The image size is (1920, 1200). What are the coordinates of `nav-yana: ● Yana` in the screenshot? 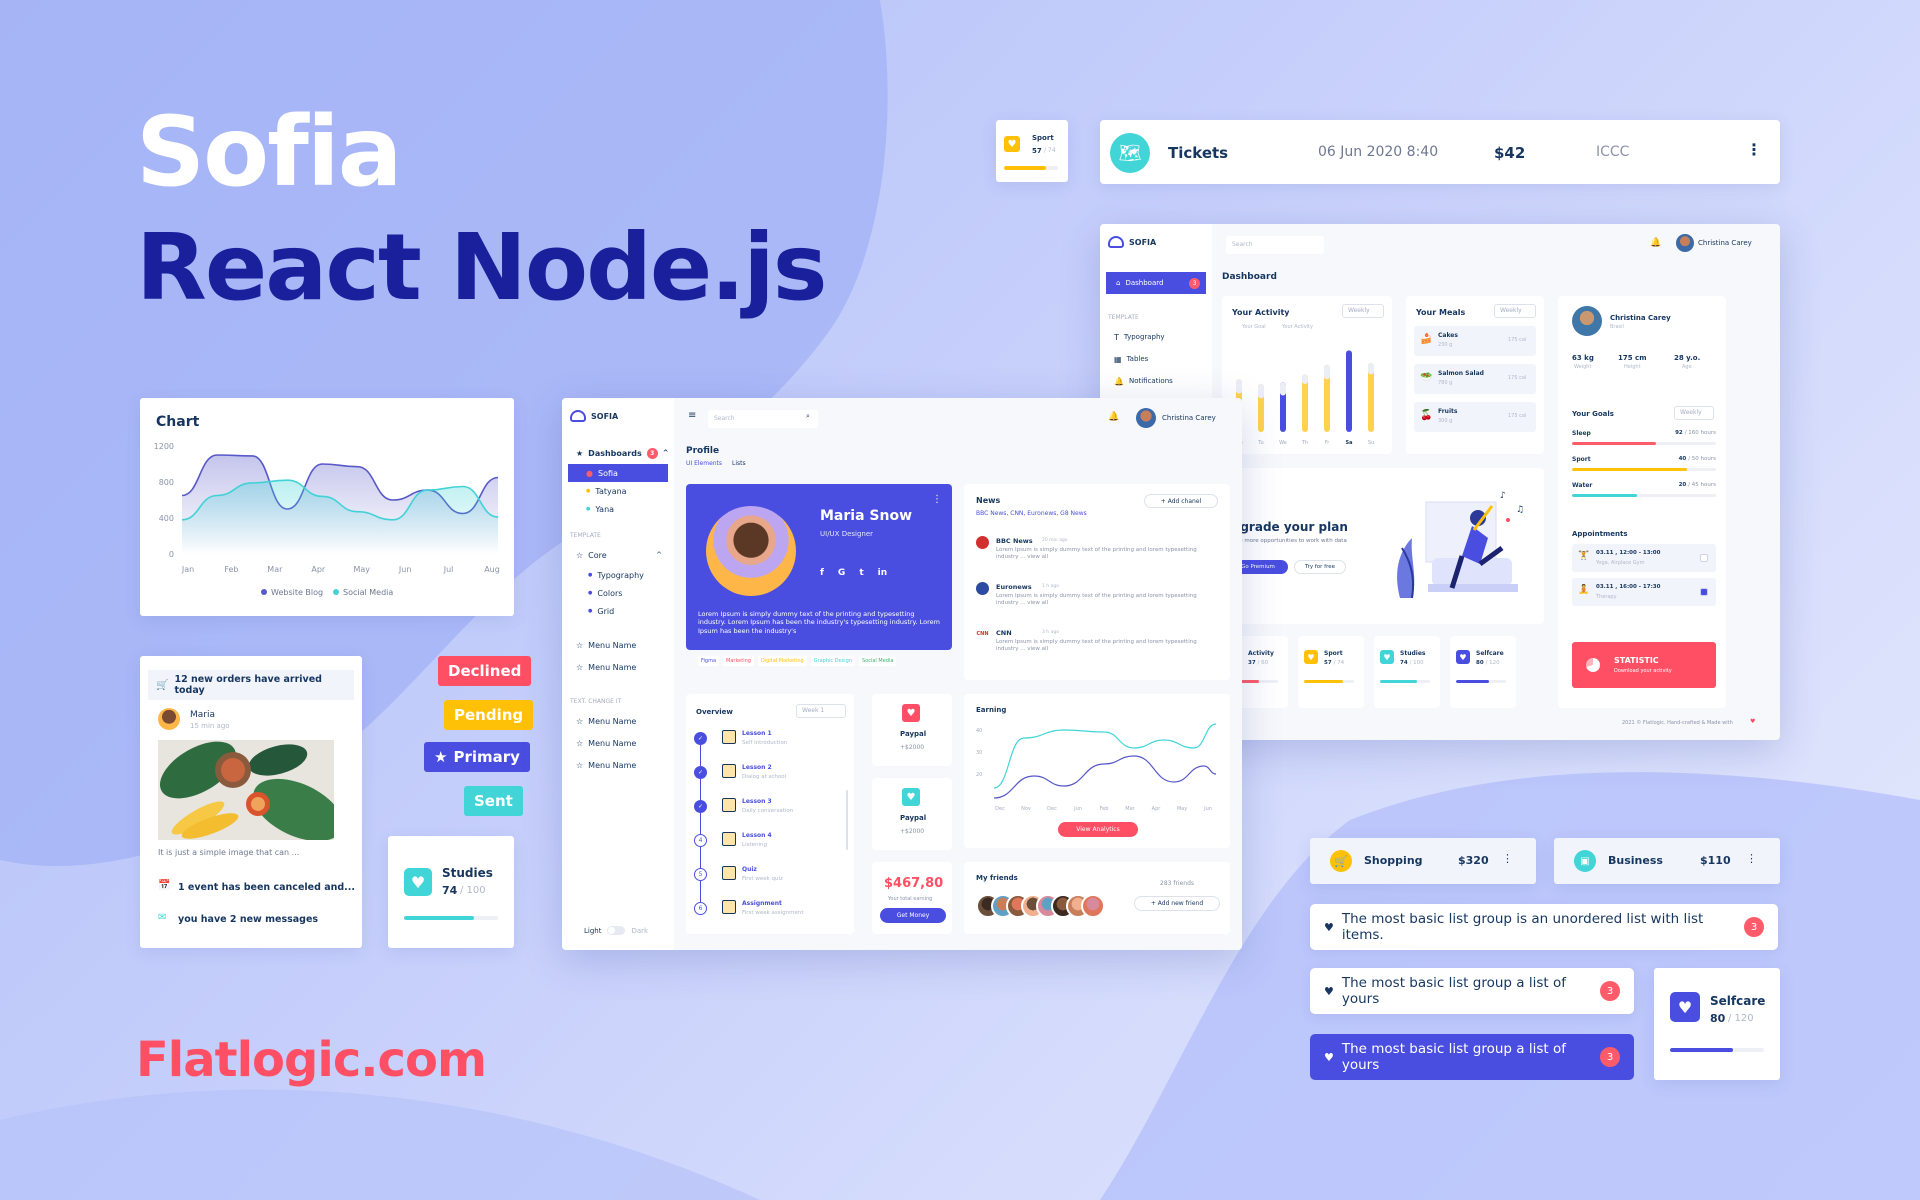 It's located at (618, 509).